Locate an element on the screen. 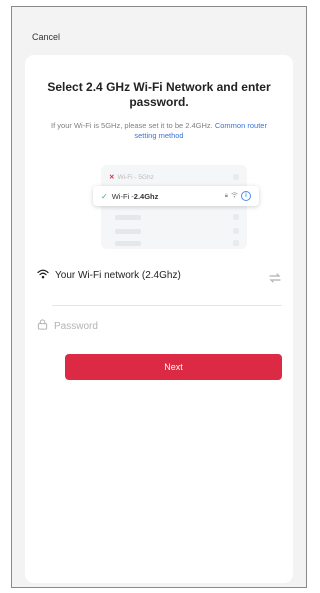 Image resolution: width=320 pixels, height=593 pixels. wifi-small-icon is located at coordinates (234, 196).